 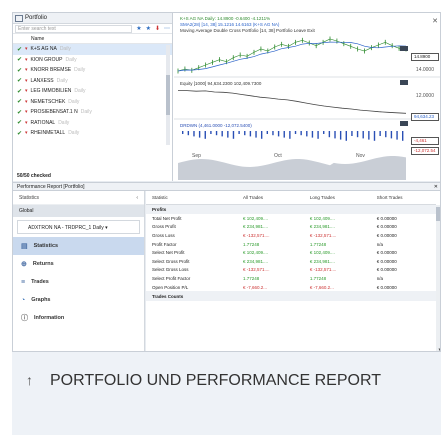 What do you see at coordinates (291, 278) in the screenshot?
I see `table-row: Select Profit Factor 1.77248 1.77248 n/a` at bounding box center [291, 278].